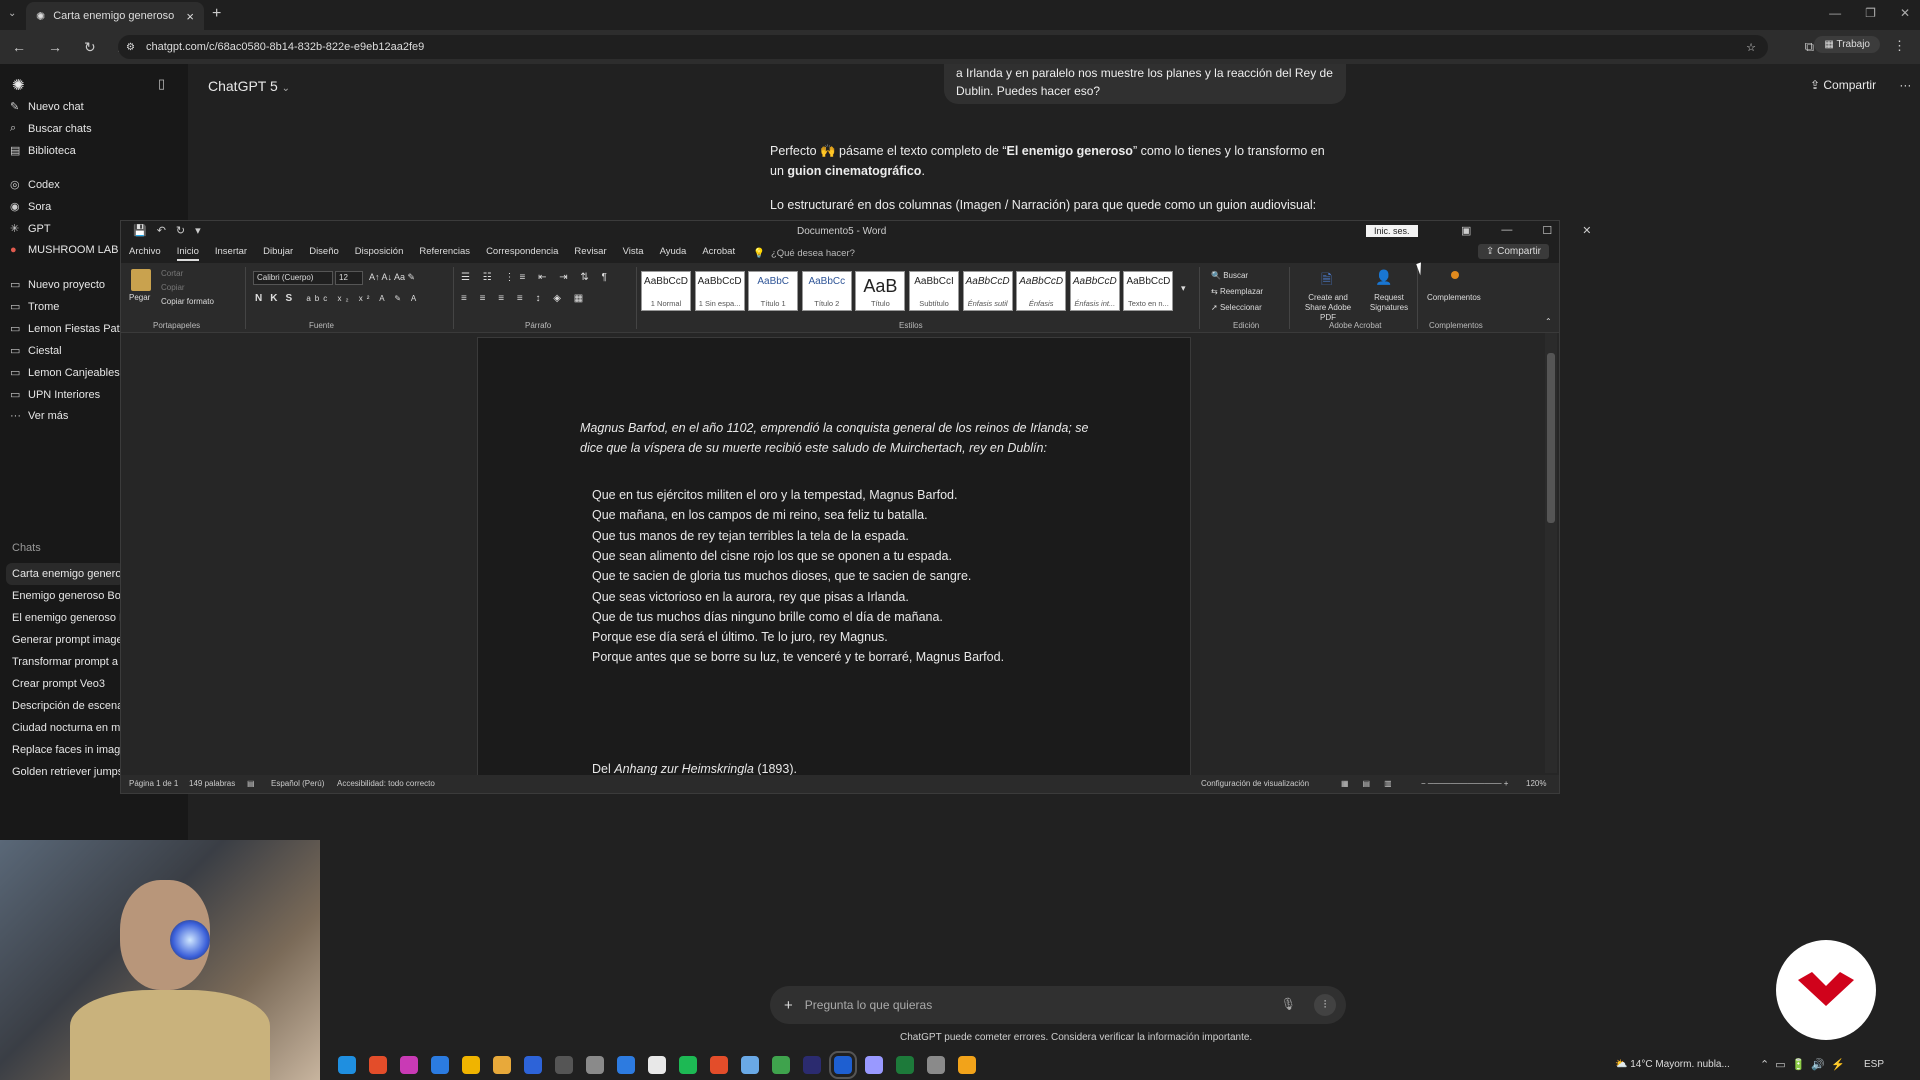 Image resolution: width=1920 pixels, height=1080 pixels. Describe the element at coordinates (524, 298) in the screenshot. I see `alignment-buttons: ≡ ≡ ≡ ≡ ↕ ◈ ▦` at that location.